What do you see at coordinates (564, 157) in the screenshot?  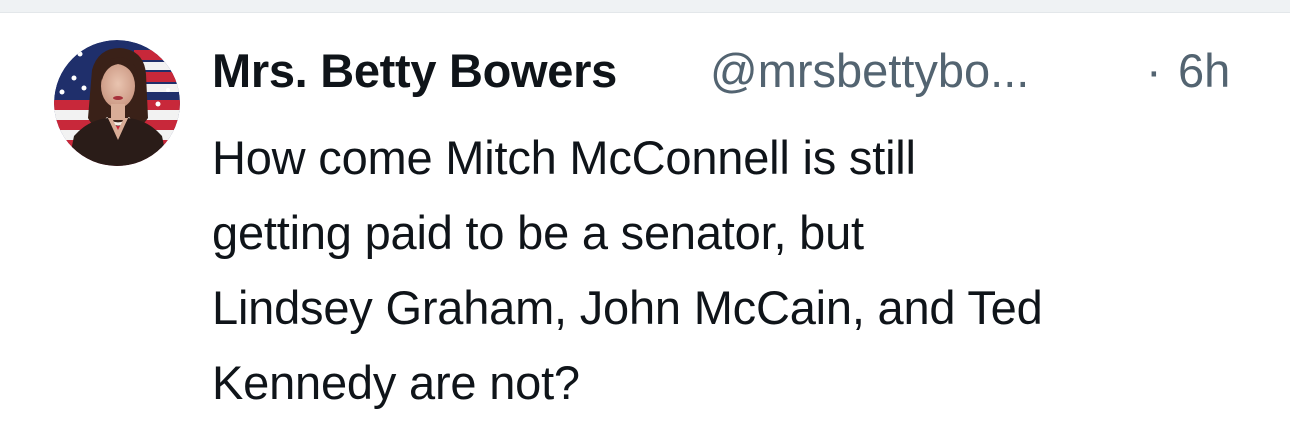 I see `tweet-text-line: How come Mitch McConnell is still` at bounding box center [564, 157].